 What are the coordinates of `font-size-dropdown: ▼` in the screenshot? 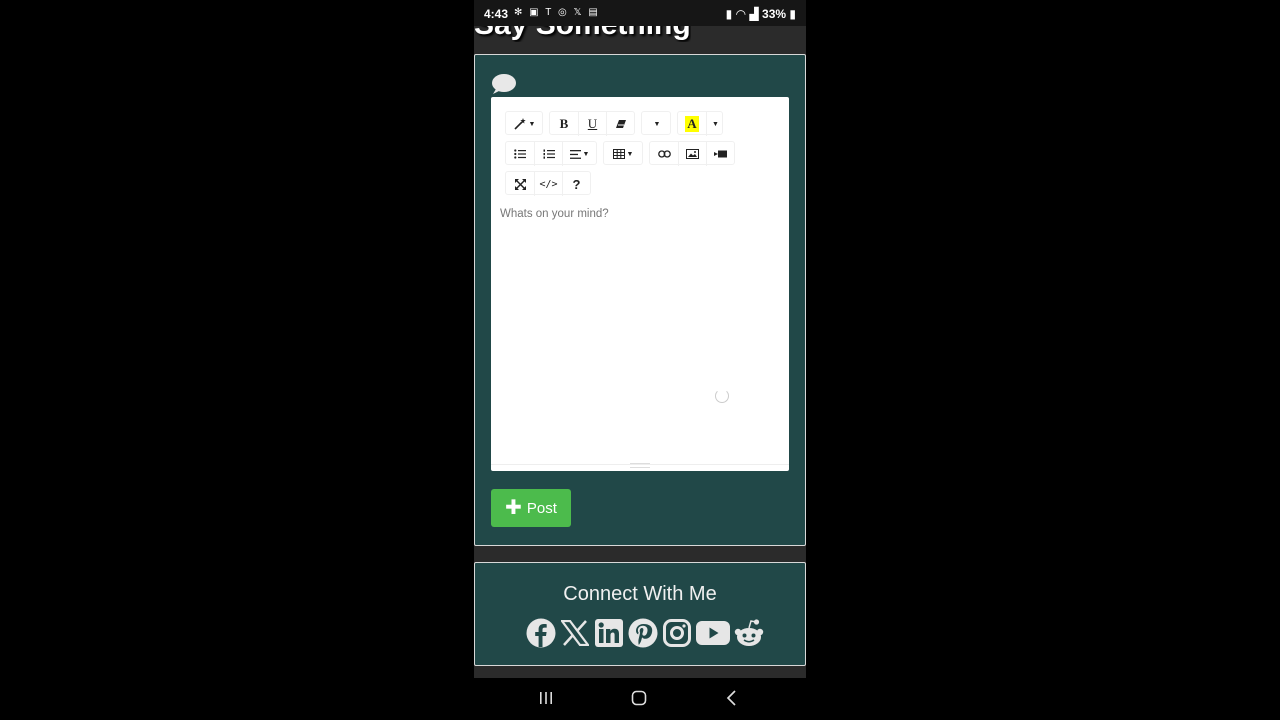 It's located at (656, 124).